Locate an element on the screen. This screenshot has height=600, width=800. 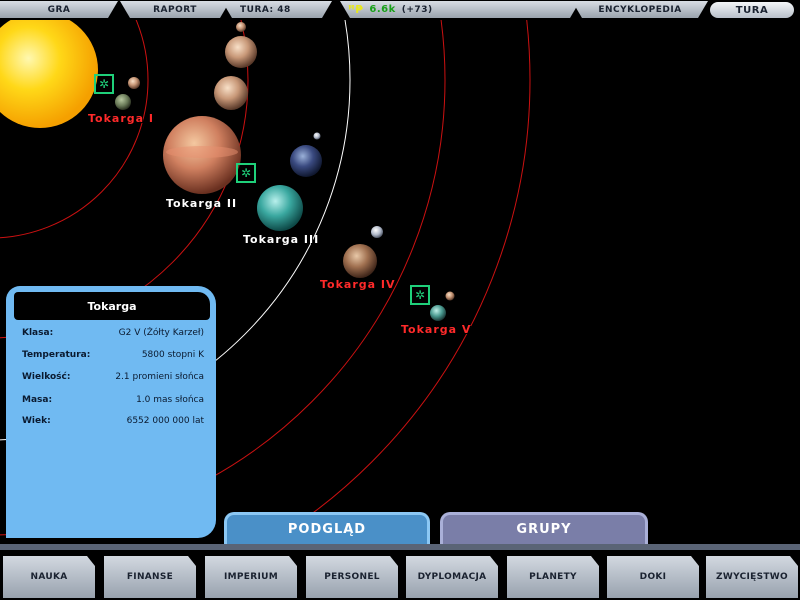
sun is located at coordinates (49, 74).